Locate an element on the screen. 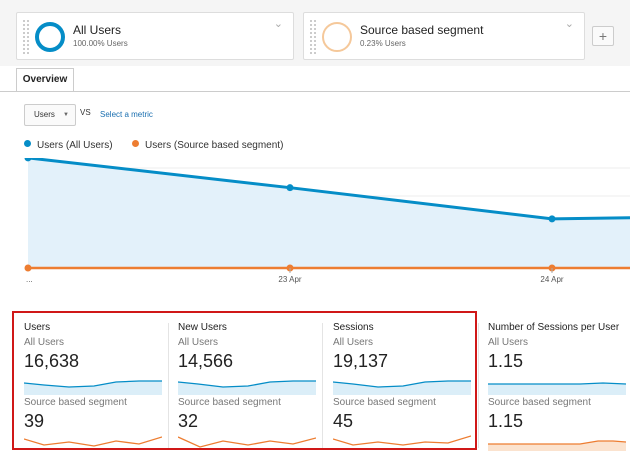 The height and width of the screenshot is (456, 630). metric-dropdown: Users ▼ is located at coordinates (50, 115).